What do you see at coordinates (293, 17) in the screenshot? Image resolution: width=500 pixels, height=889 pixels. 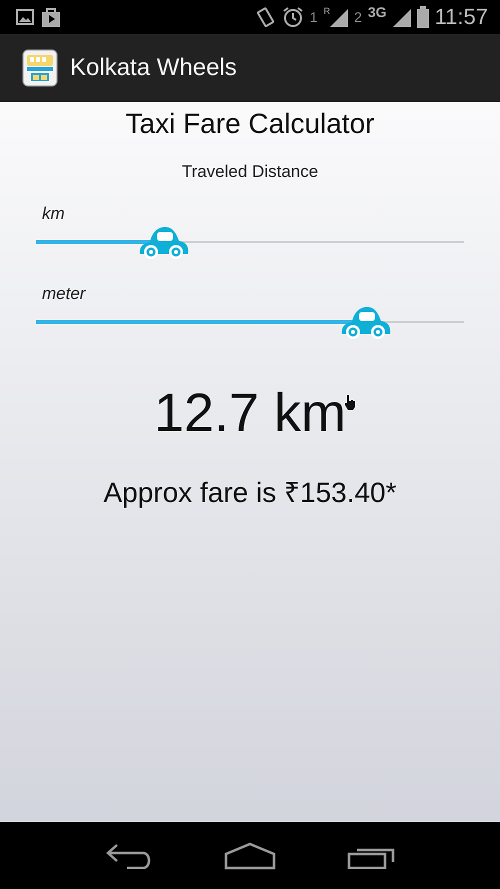 I see `alarm-icon` at bounding box center [293, 17].